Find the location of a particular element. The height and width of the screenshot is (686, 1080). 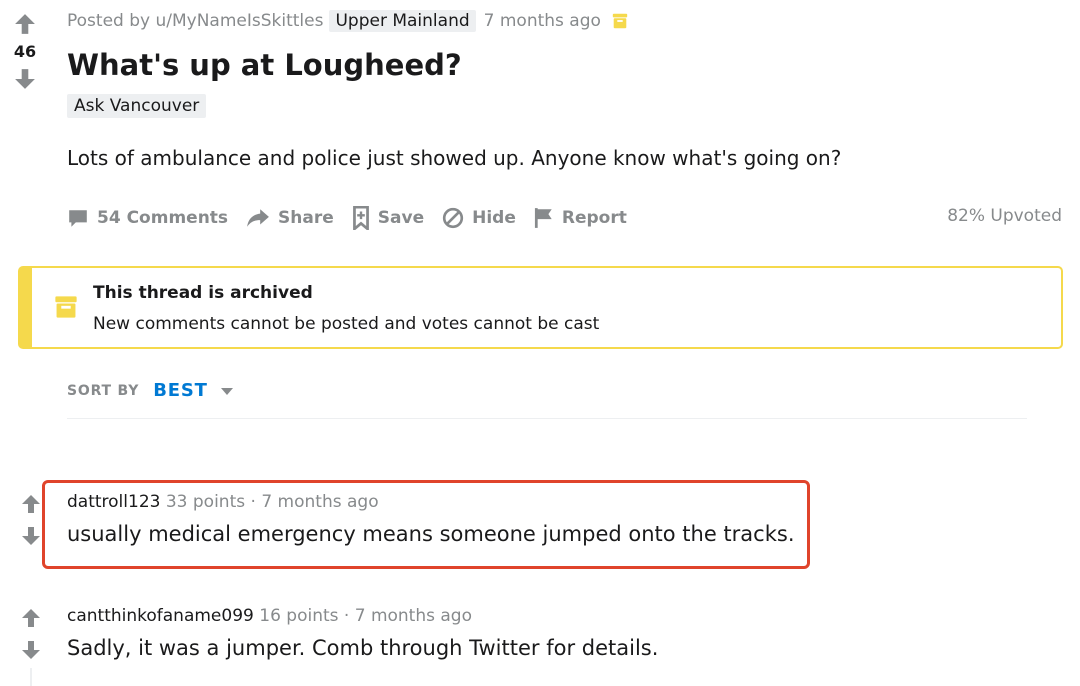

comments-label: 54 Comments is located at coordinates (163, 218).